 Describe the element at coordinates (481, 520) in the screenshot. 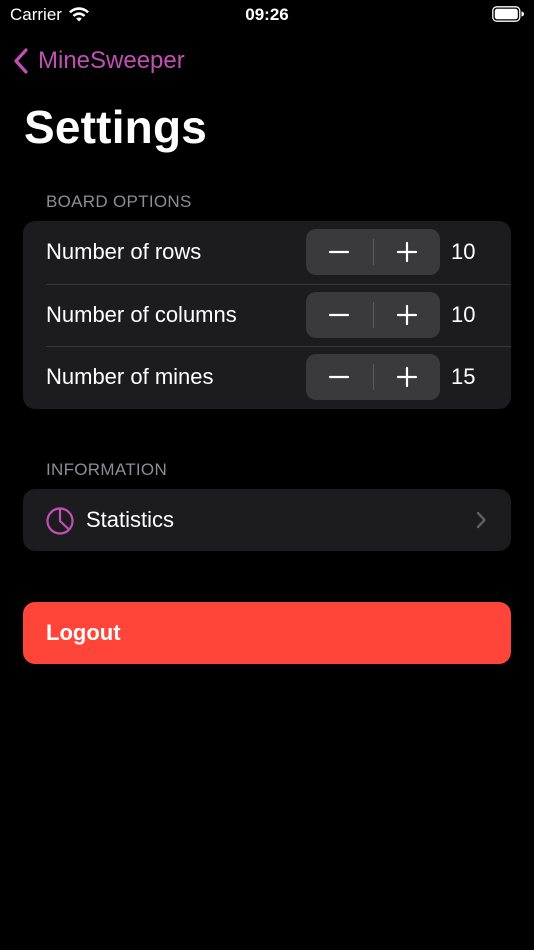

I see `chevron-right-icon` at that location.